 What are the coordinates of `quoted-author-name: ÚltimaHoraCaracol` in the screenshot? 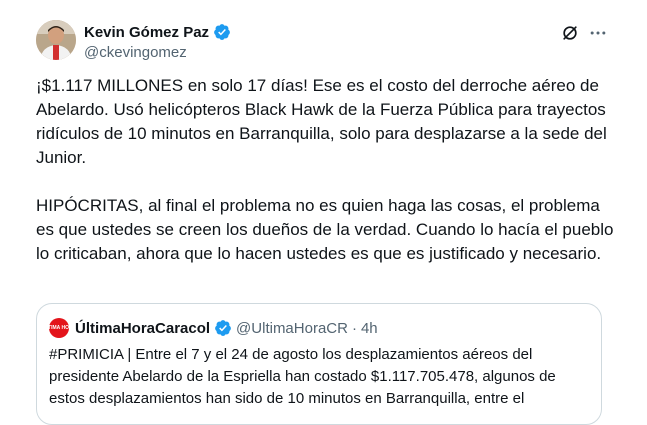 It's located at (142, 328).